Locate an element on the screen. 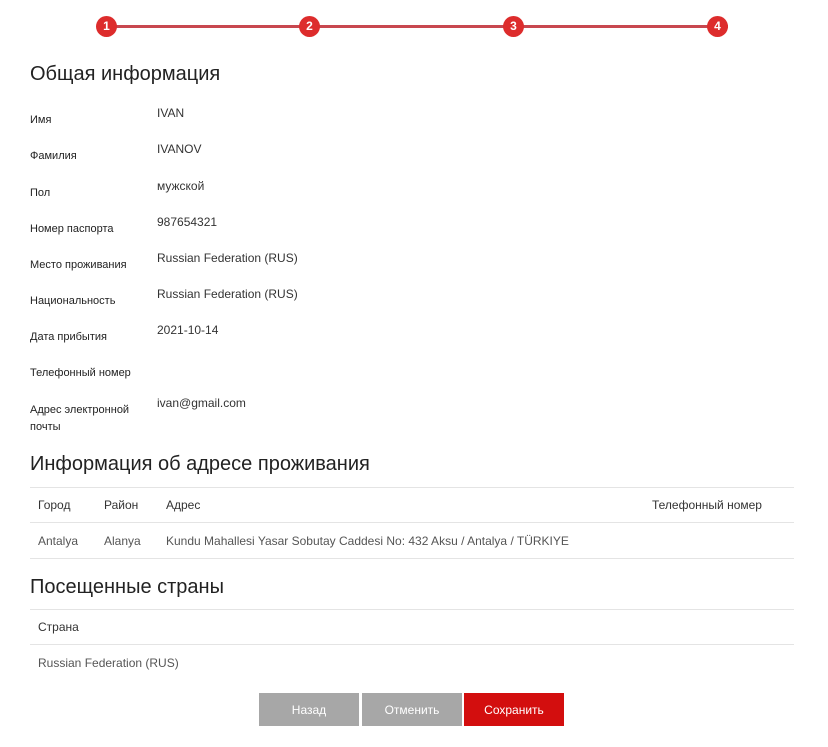 Image resolution: width=828 pixels, height=747 pixels. info-value: IVANOV is located at coordinates (179, 149).